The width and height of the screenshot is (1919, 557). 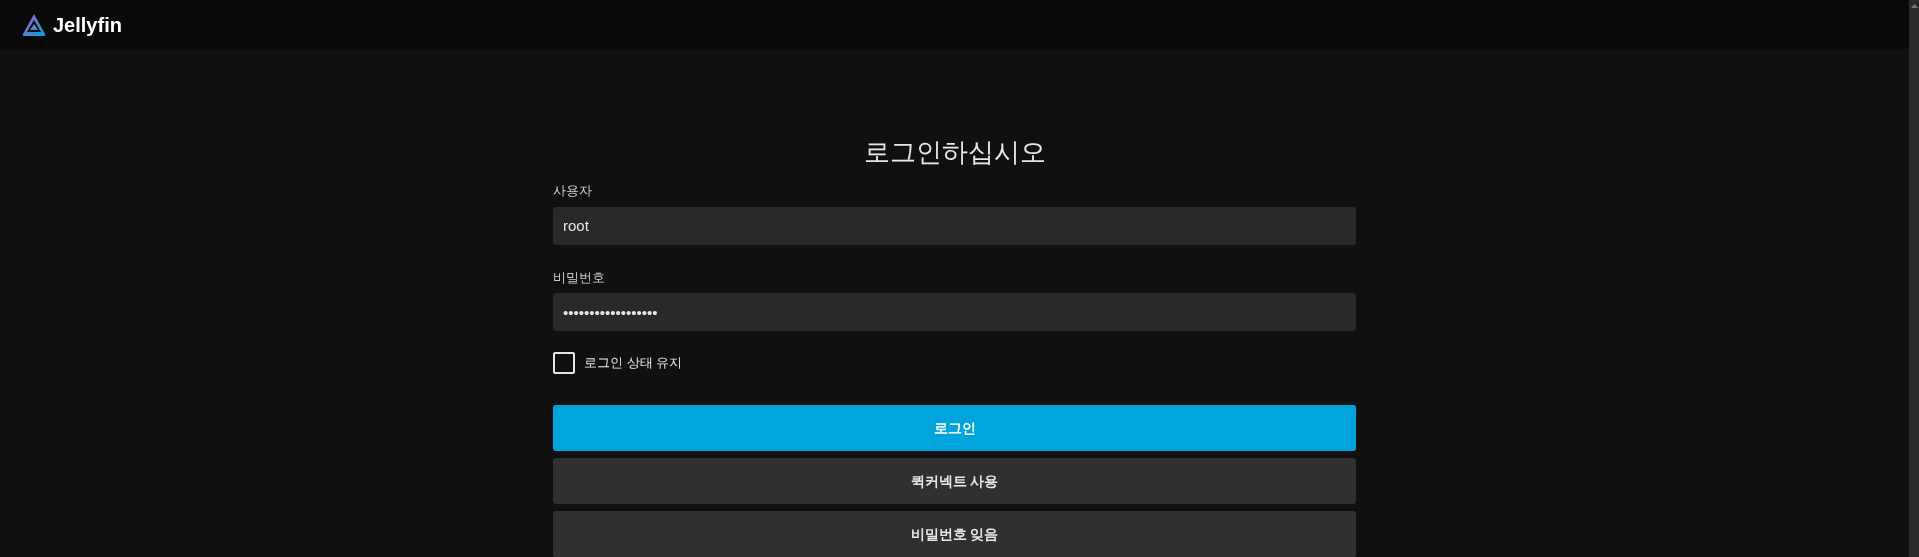 I want to click on input-field: root, so click(x=954, y=225).